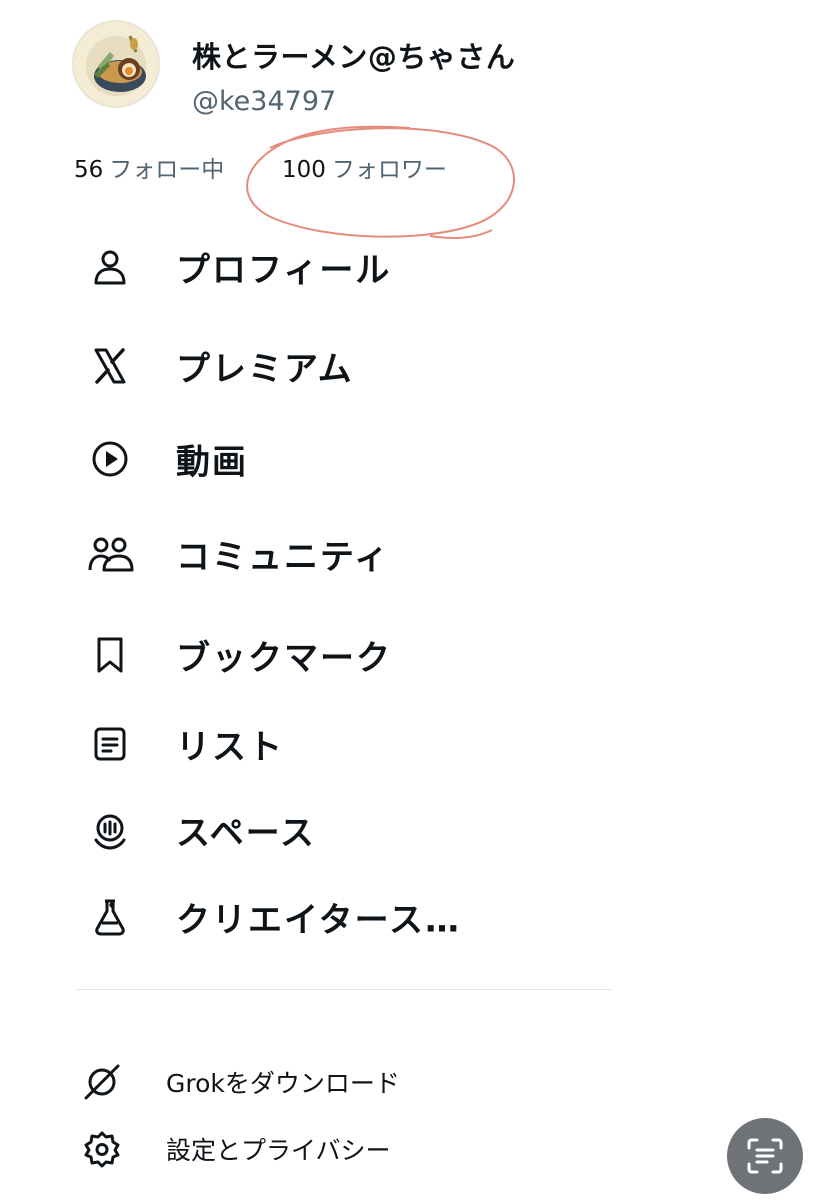  What do you see at coordinates (350, 459) in the screenshot?
I see `menu-item-video: 動画` at bounding box center [350, 459].